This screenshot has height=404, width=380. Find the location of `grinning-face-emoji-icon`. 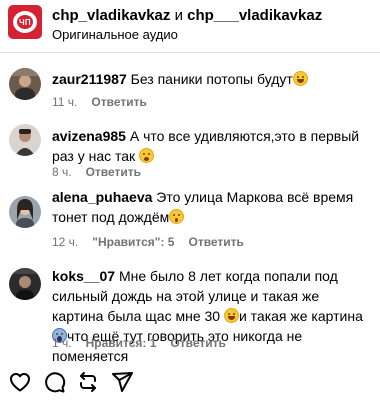

grinning-face-emoji-icon is located at coordinates (147, 155).